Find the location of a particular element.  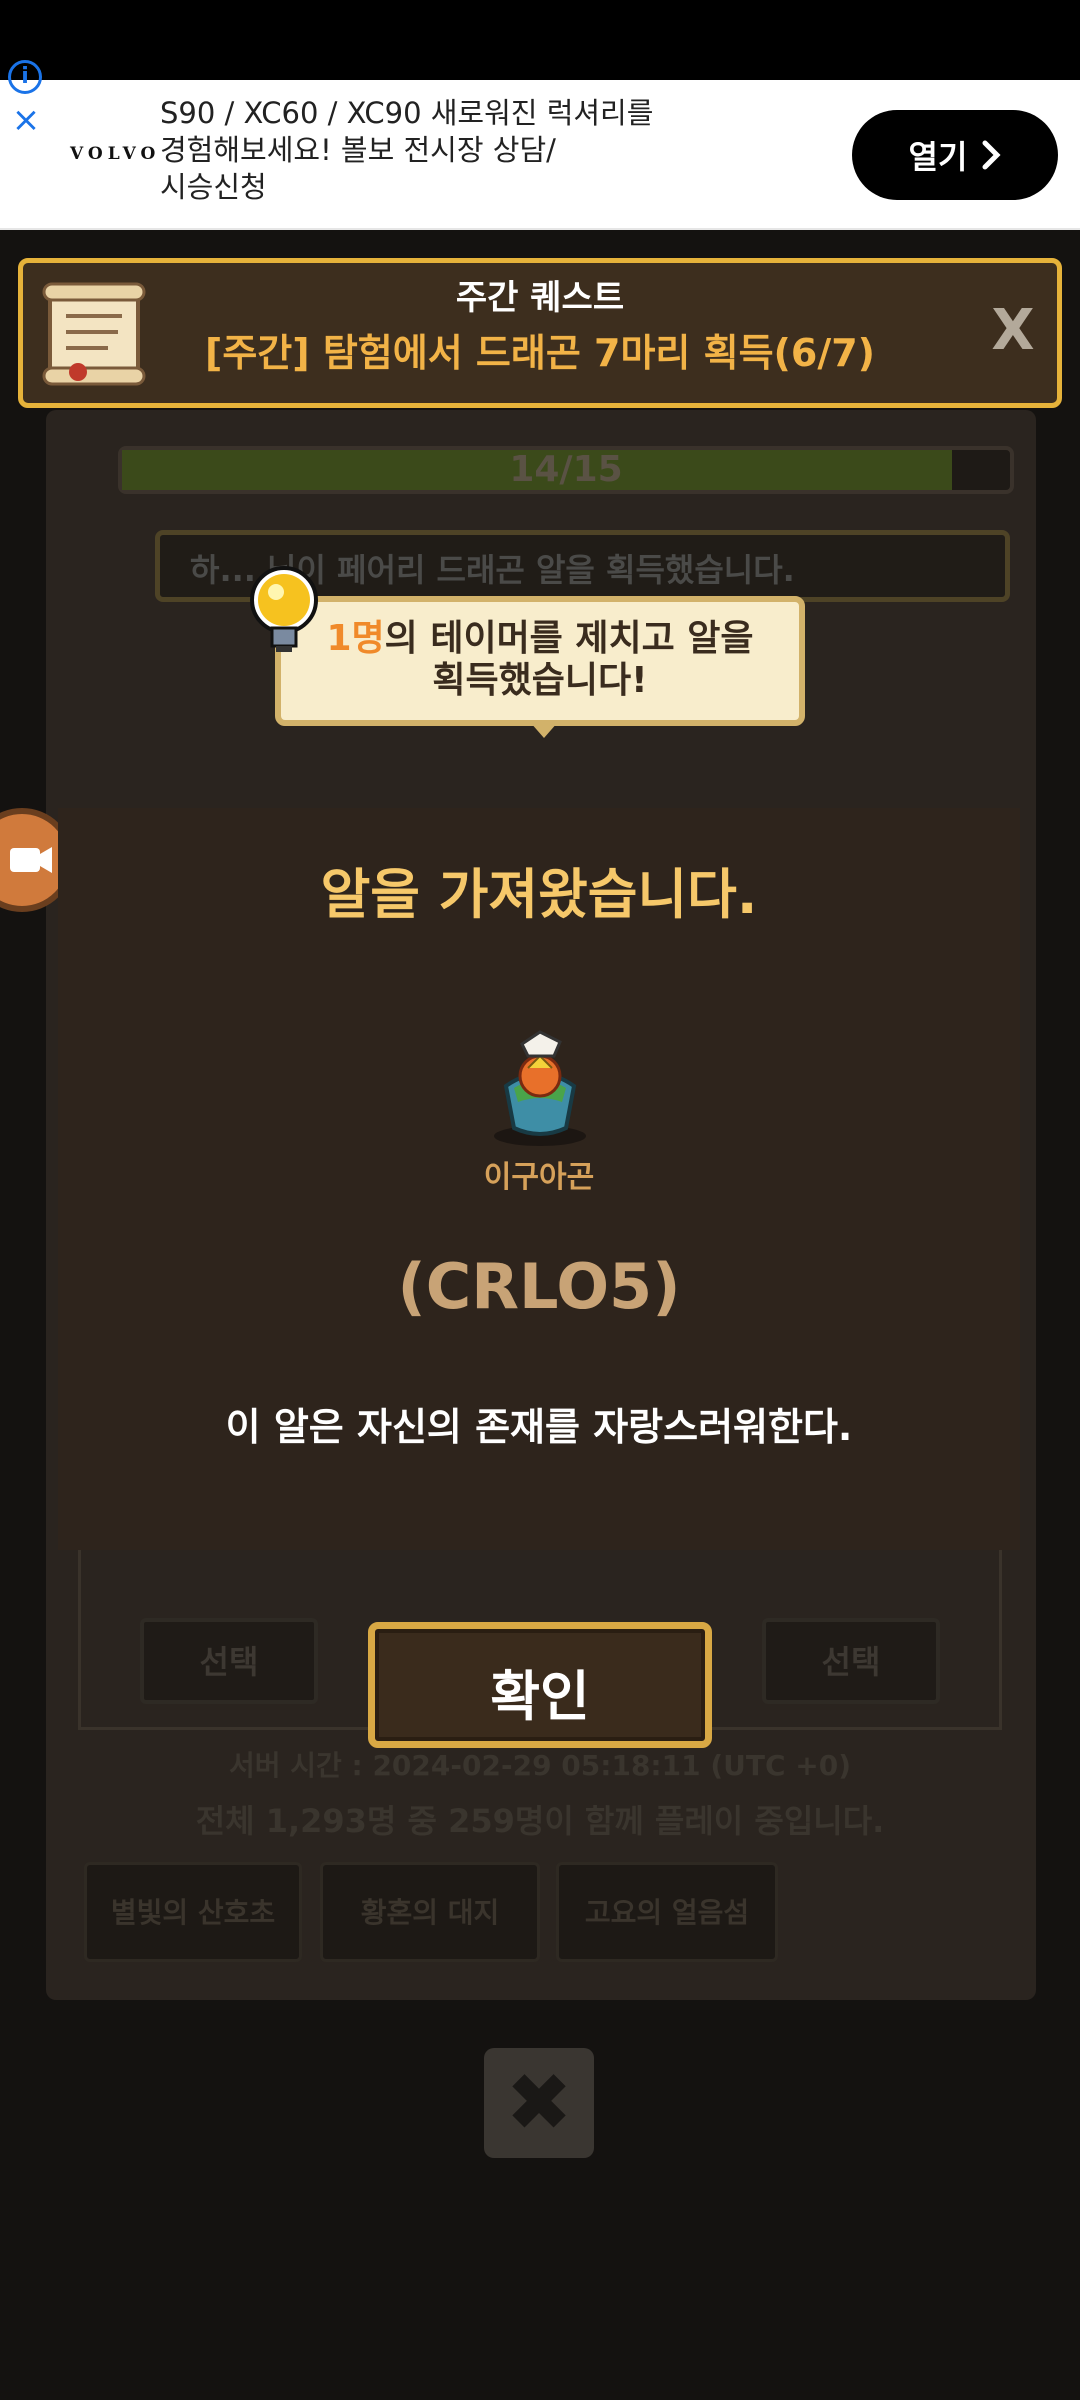

confirm-button-label: 확인 is located at coordinates (540, 1696).